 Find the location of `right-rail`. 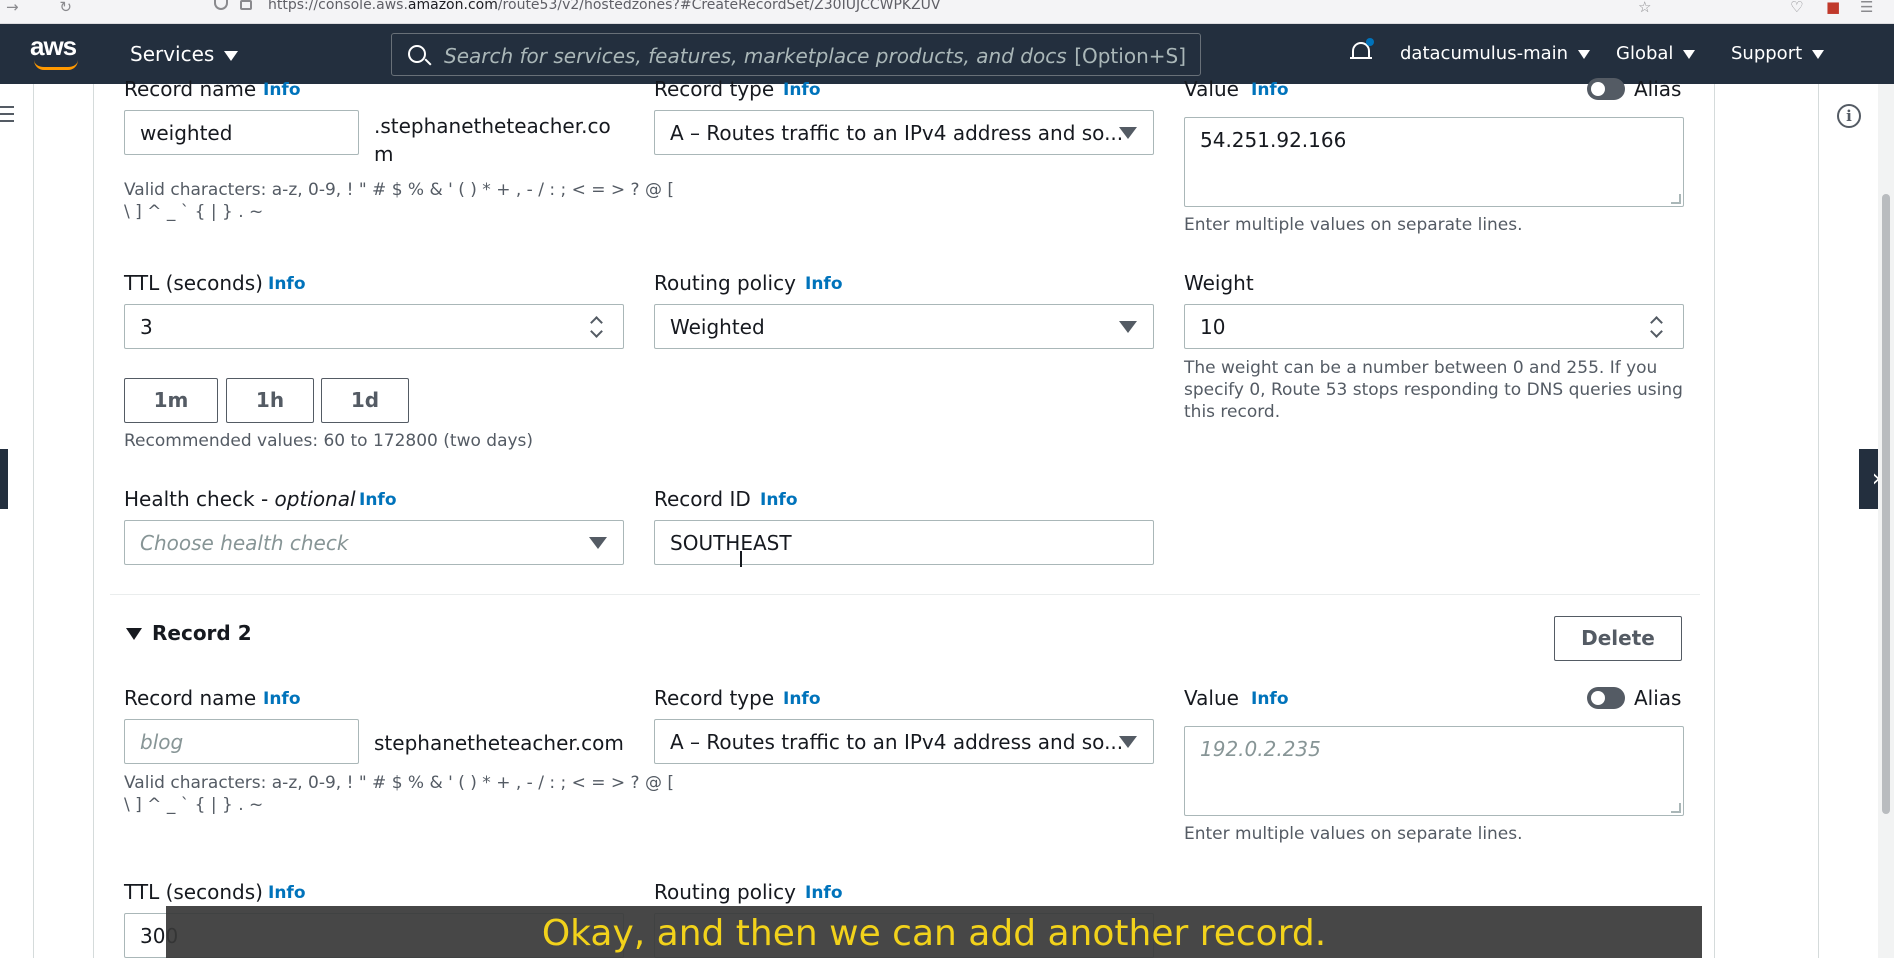

right-rail is located at coordinates (1848, 521).